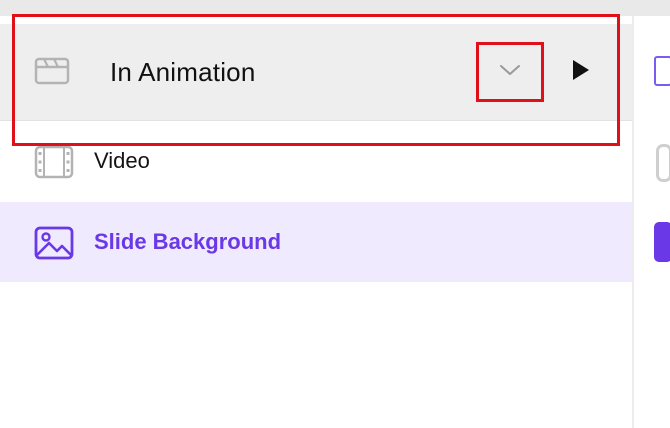  I want to click on play-preview-button, so click(581, 72).